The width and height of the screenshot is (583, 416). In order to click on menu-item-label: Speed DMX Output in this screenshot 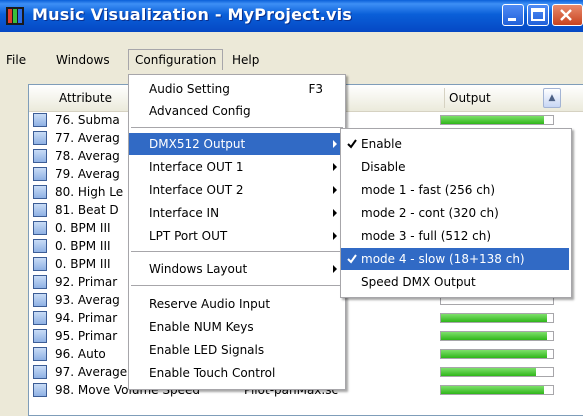, I will do `click(418, 282)`.